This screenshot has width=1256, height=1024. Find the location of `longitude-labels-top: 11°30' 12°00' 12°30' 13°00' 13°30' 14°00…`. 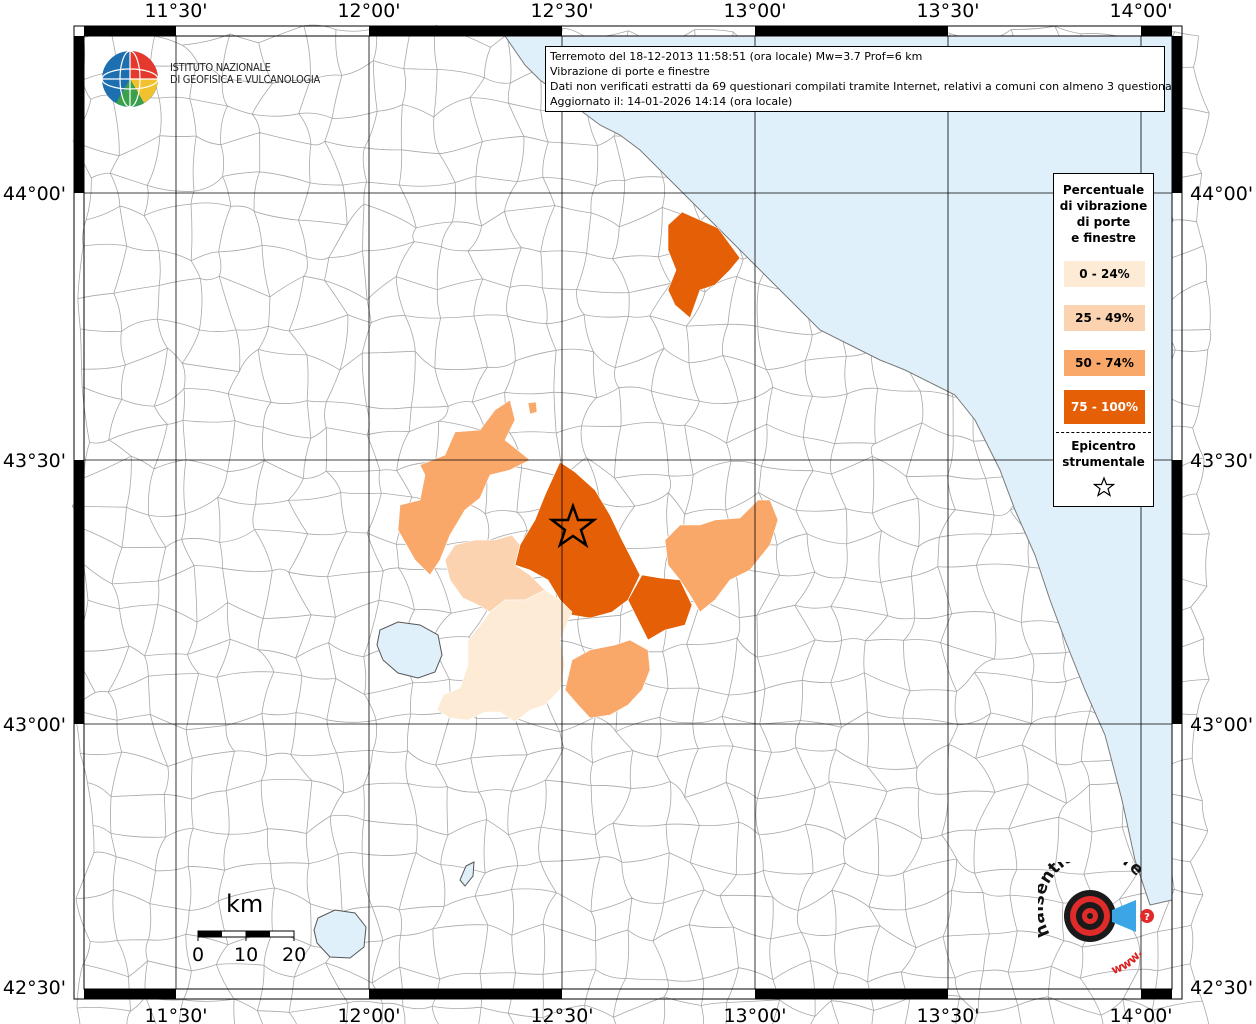

longitude-labels-top: 11°30' 12°00' 12°30' 13°00' 13°30' 14°00… is located at coordinates (658, 11).